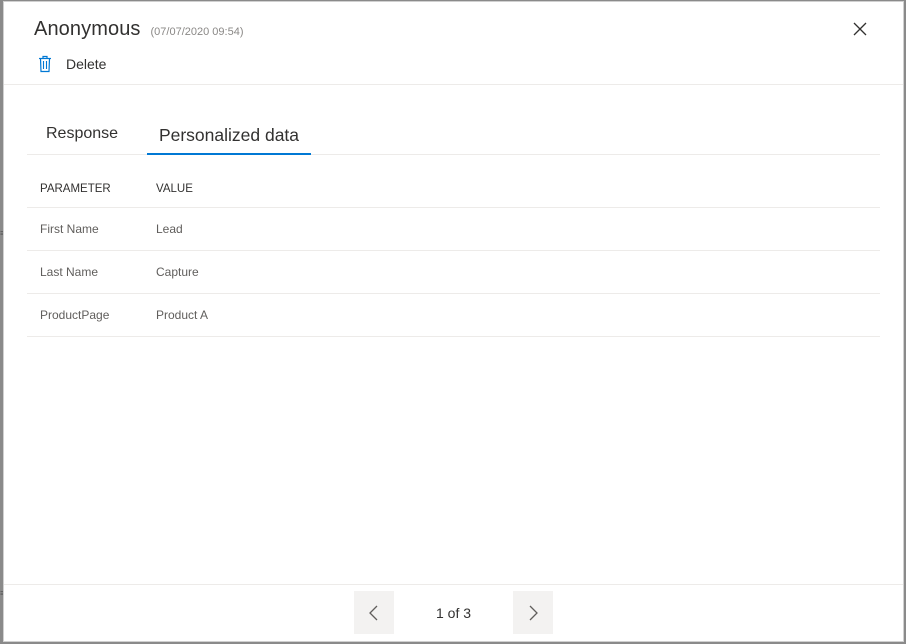 Image resolution: width=906 pixels, height=644 pixels. I want to click on tab-response-label: Response, so click(82, 133).